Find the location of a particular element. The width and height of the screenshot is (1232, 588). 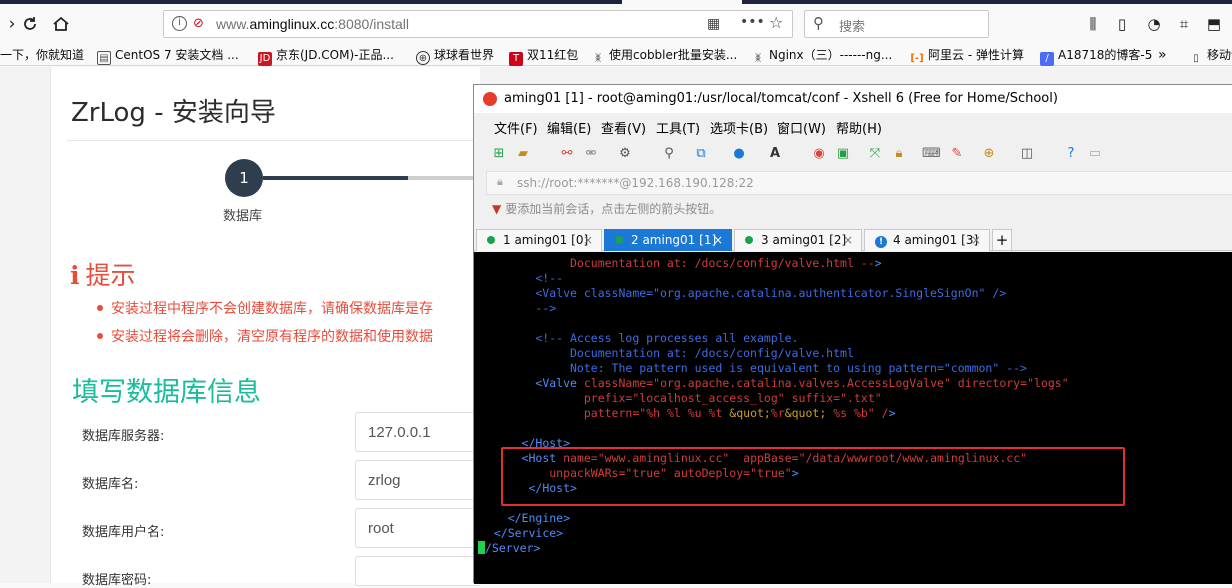

account-icon: ◔ is located at coordinates (1154, 24).